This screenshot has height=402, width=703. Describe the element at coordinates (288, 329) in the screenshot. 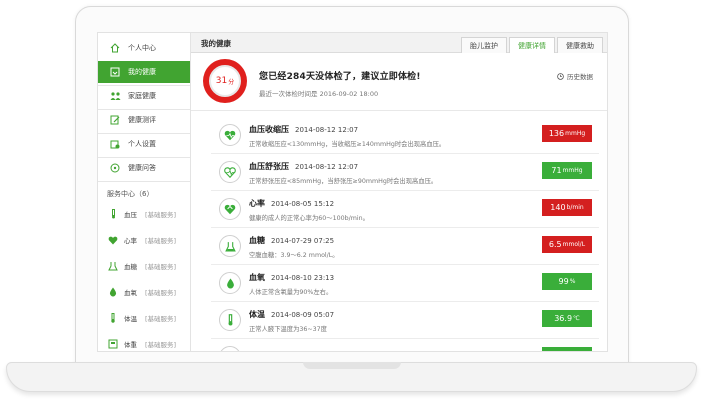

I see `record-description: 正常人腋下温度为36~37度` at that location.